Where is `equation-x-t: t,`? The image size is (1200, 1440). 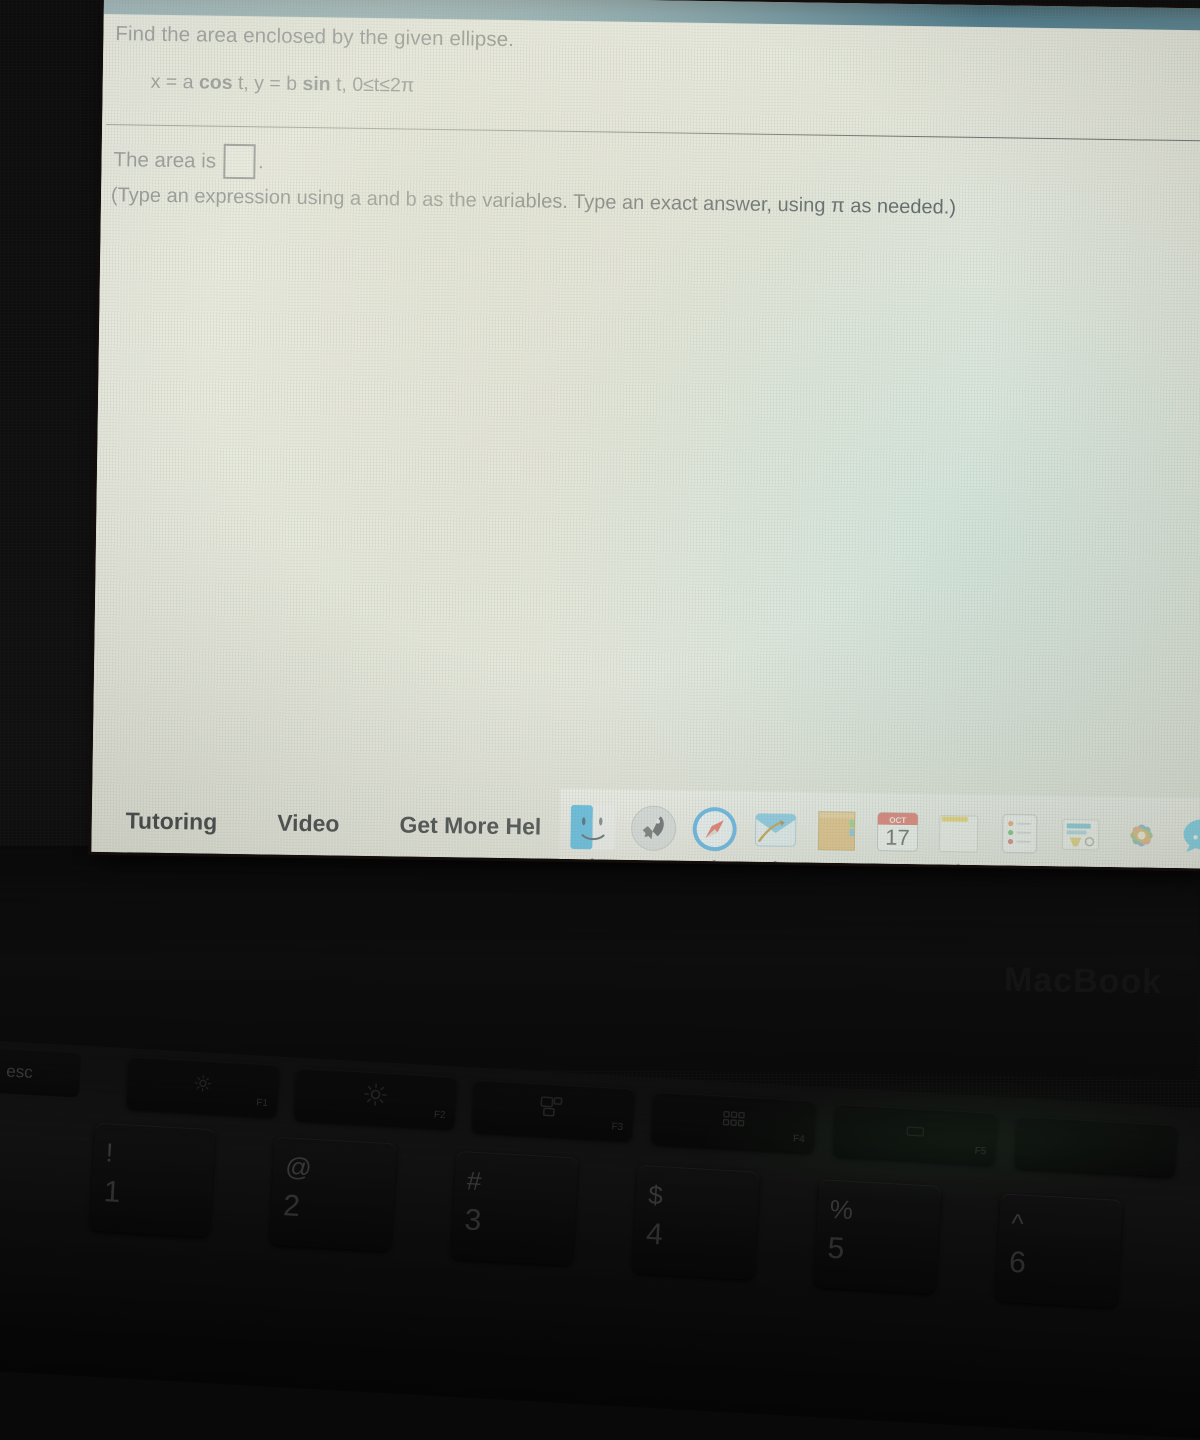
equation-x-t: t, is located at coordinates (243, 83).